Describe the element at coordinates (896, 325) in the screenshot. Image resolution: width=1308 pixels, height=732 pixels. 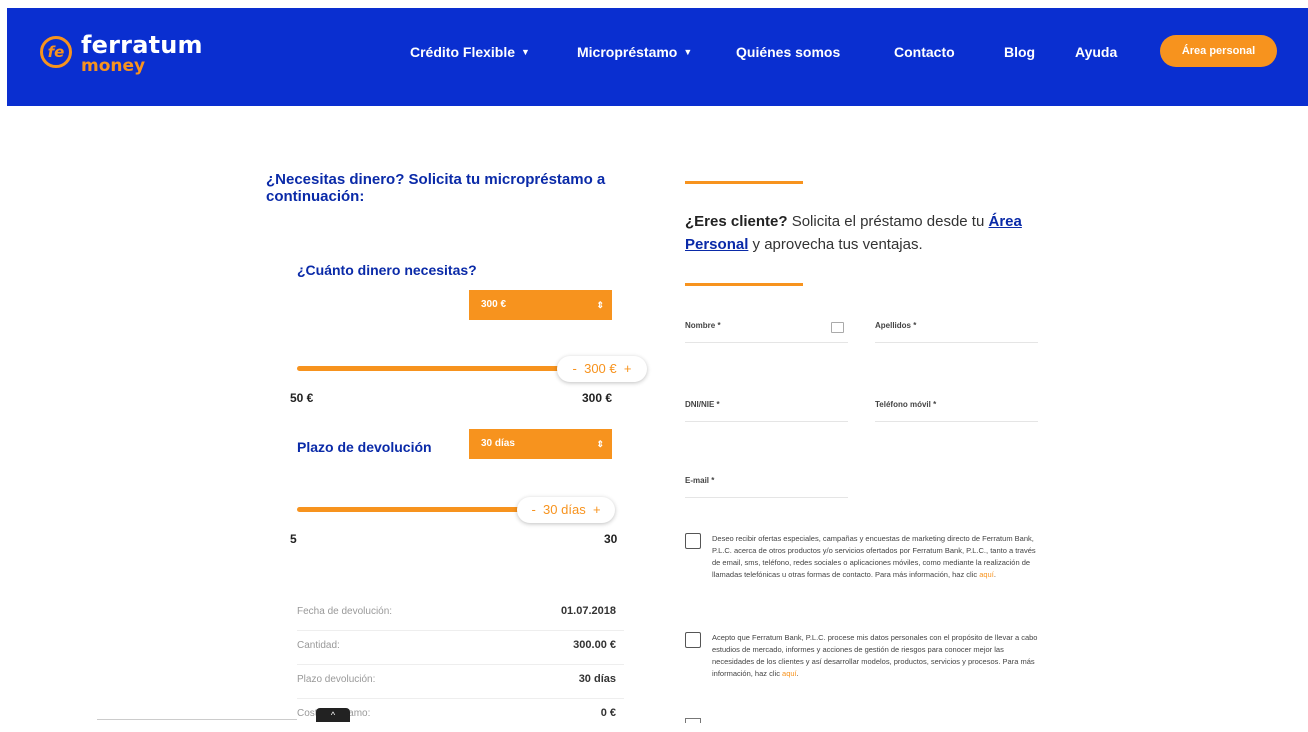
I see `apellidos-label: Apellidos *` at that location.